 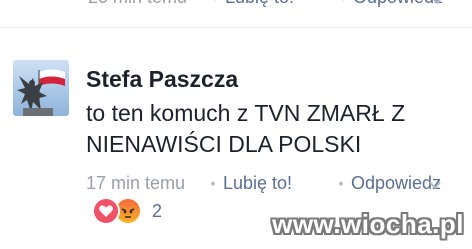 What do you see at coordinates (368, 224) in the screenshot?
I see `watermark: www.wiocha.pl` at bounding box center [368, 224].